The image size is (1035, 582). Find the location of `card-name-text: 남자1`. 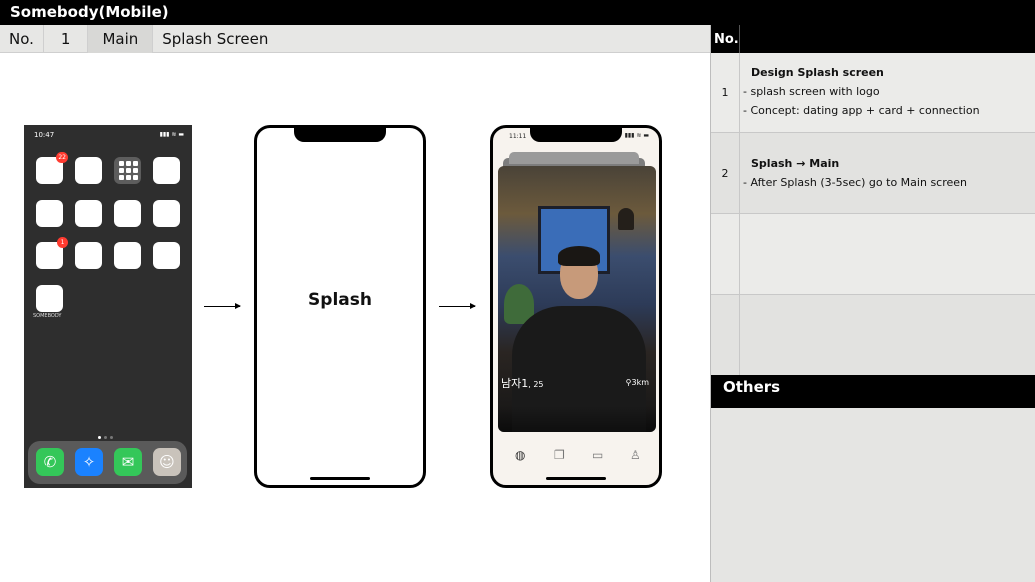

card-name-text: 남자1 is located at coordinates (515, 383).